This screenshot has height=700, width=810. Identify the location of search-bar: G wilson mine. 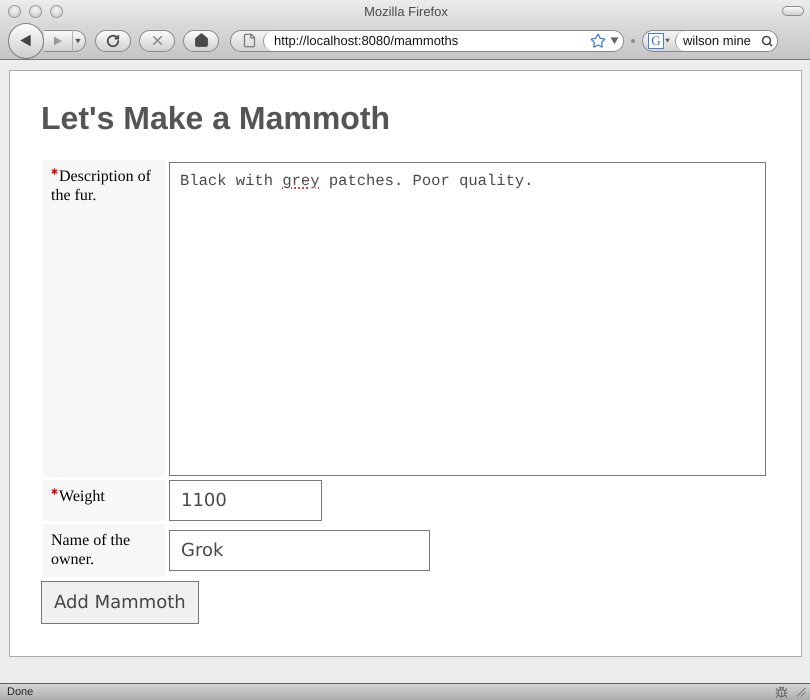
(710, 41).